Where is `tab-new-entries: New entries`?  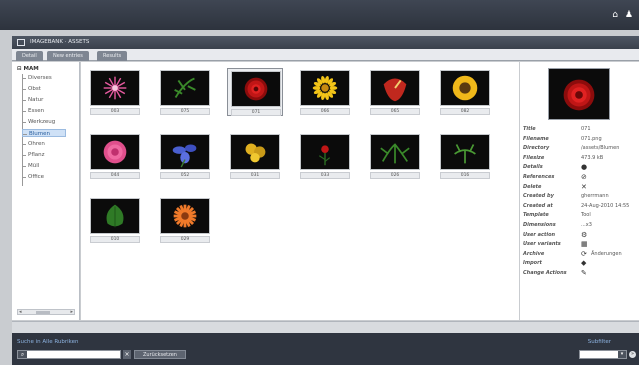
tab-new-entries: New entries is located at coordinates (68, 56).